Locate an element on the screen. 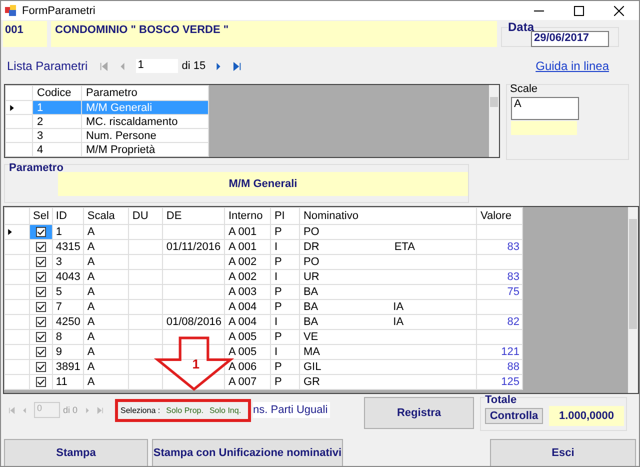 The height and width of the screenshot is (467, 640). name-cell: VE is located at coordinates (310, 337).